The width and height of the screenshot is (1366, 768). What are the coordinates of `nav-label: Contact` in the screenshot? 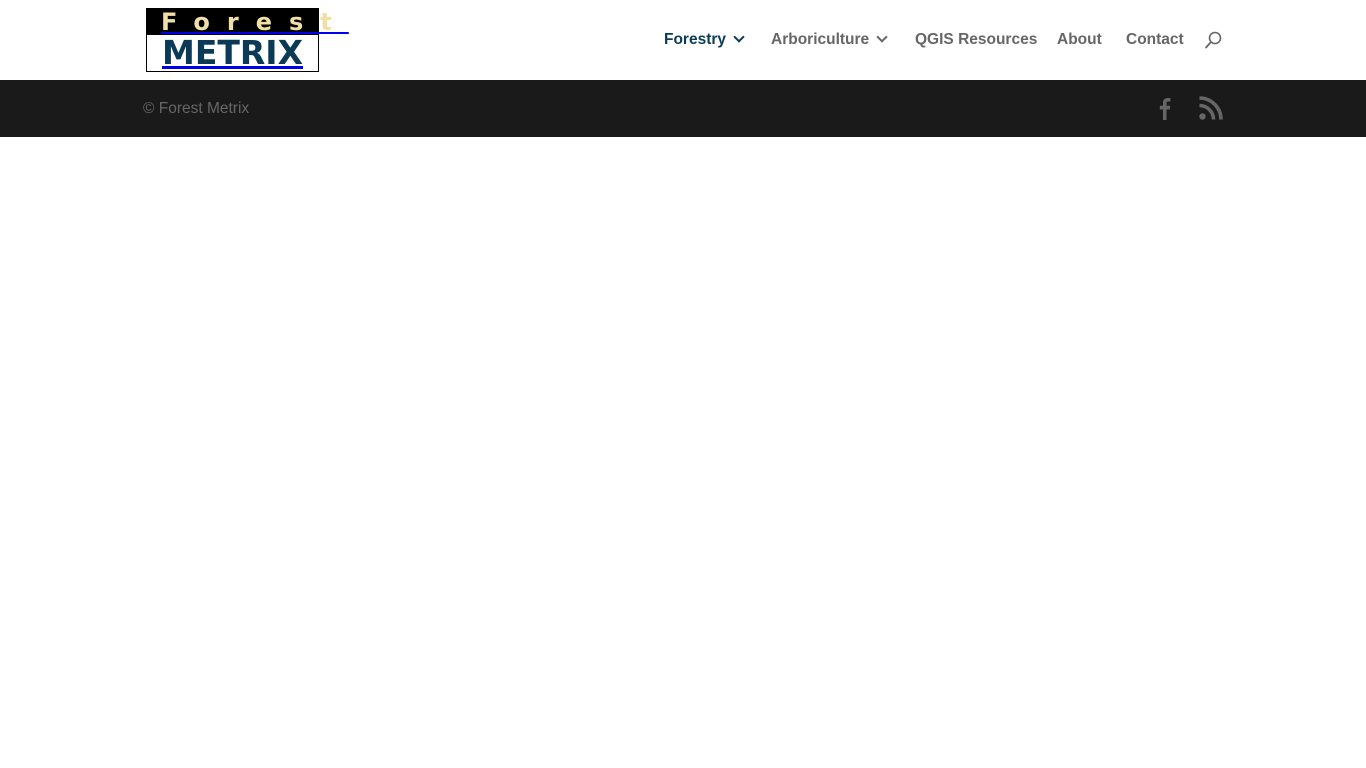 It's located at (1155, 39).